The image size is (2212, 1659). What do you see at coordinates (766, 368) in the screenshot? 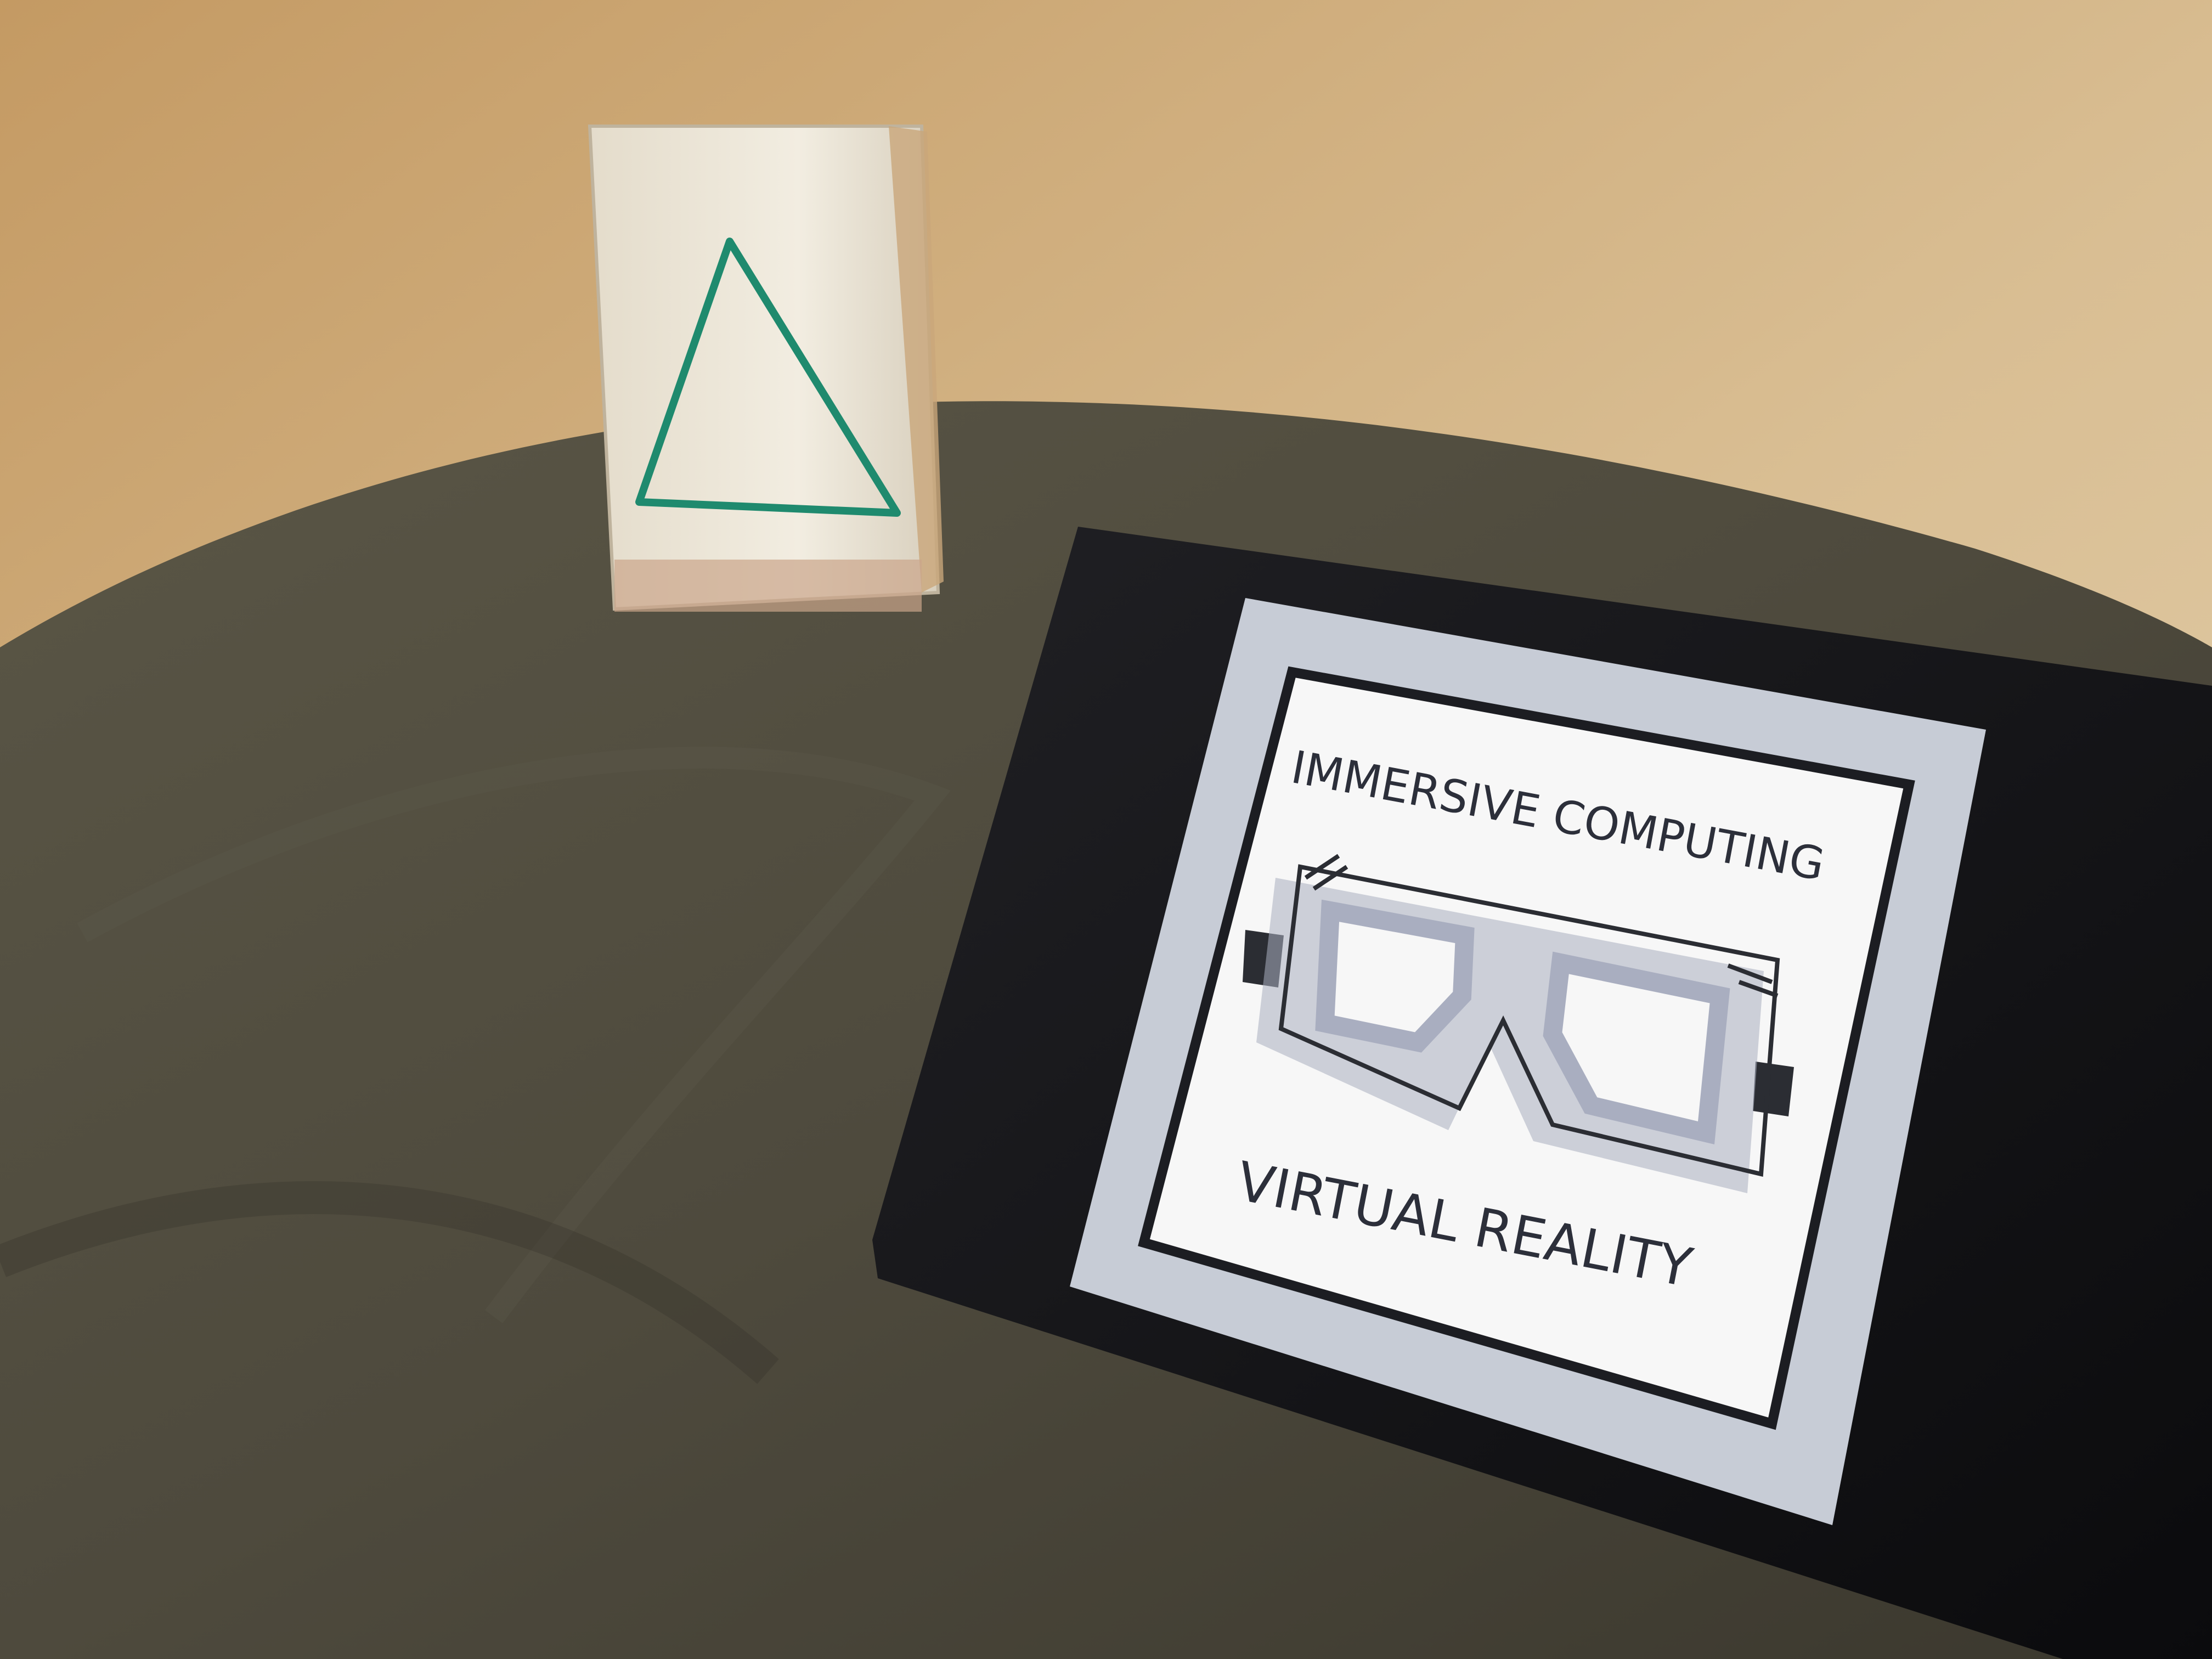
I see `paper-bag` at bounding box center [766, 368].